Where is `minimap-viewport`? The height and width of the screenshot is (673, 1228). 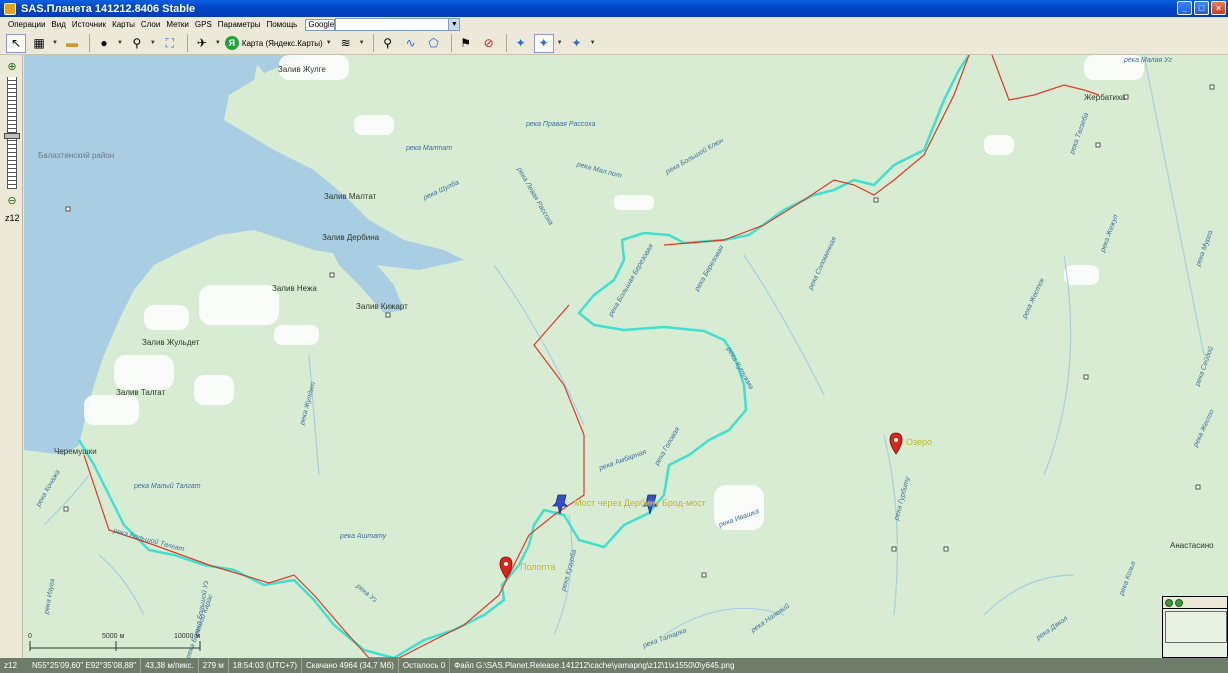
minimap-viewport is located at coordinates (1196, 627).